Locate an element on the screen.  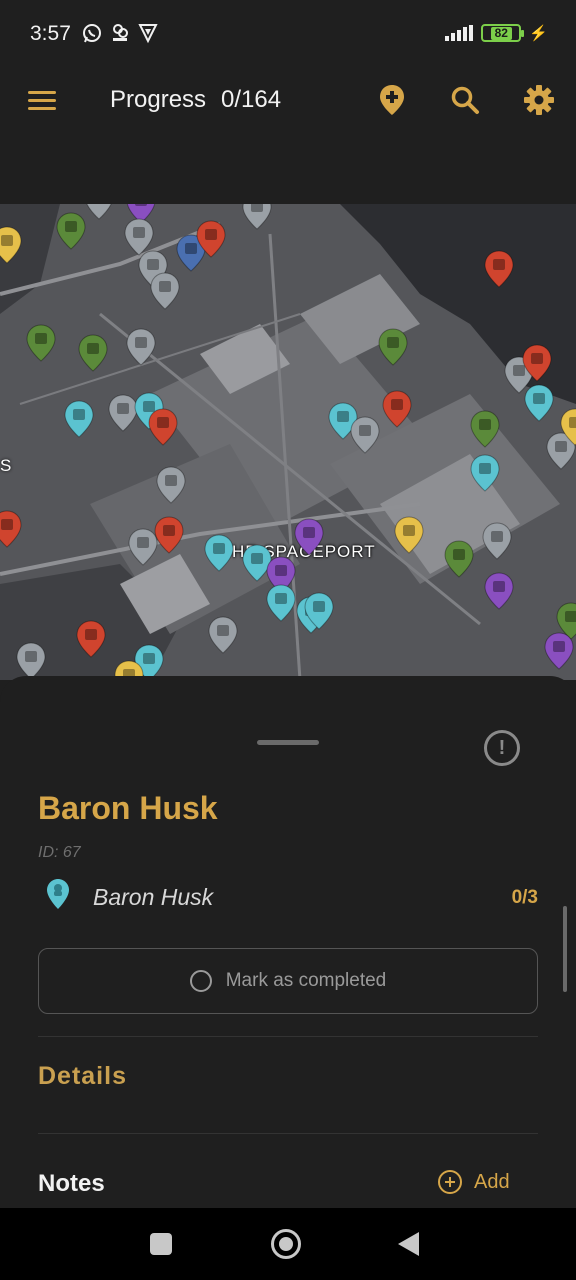
settings-button is located at coordinates (539, 100).